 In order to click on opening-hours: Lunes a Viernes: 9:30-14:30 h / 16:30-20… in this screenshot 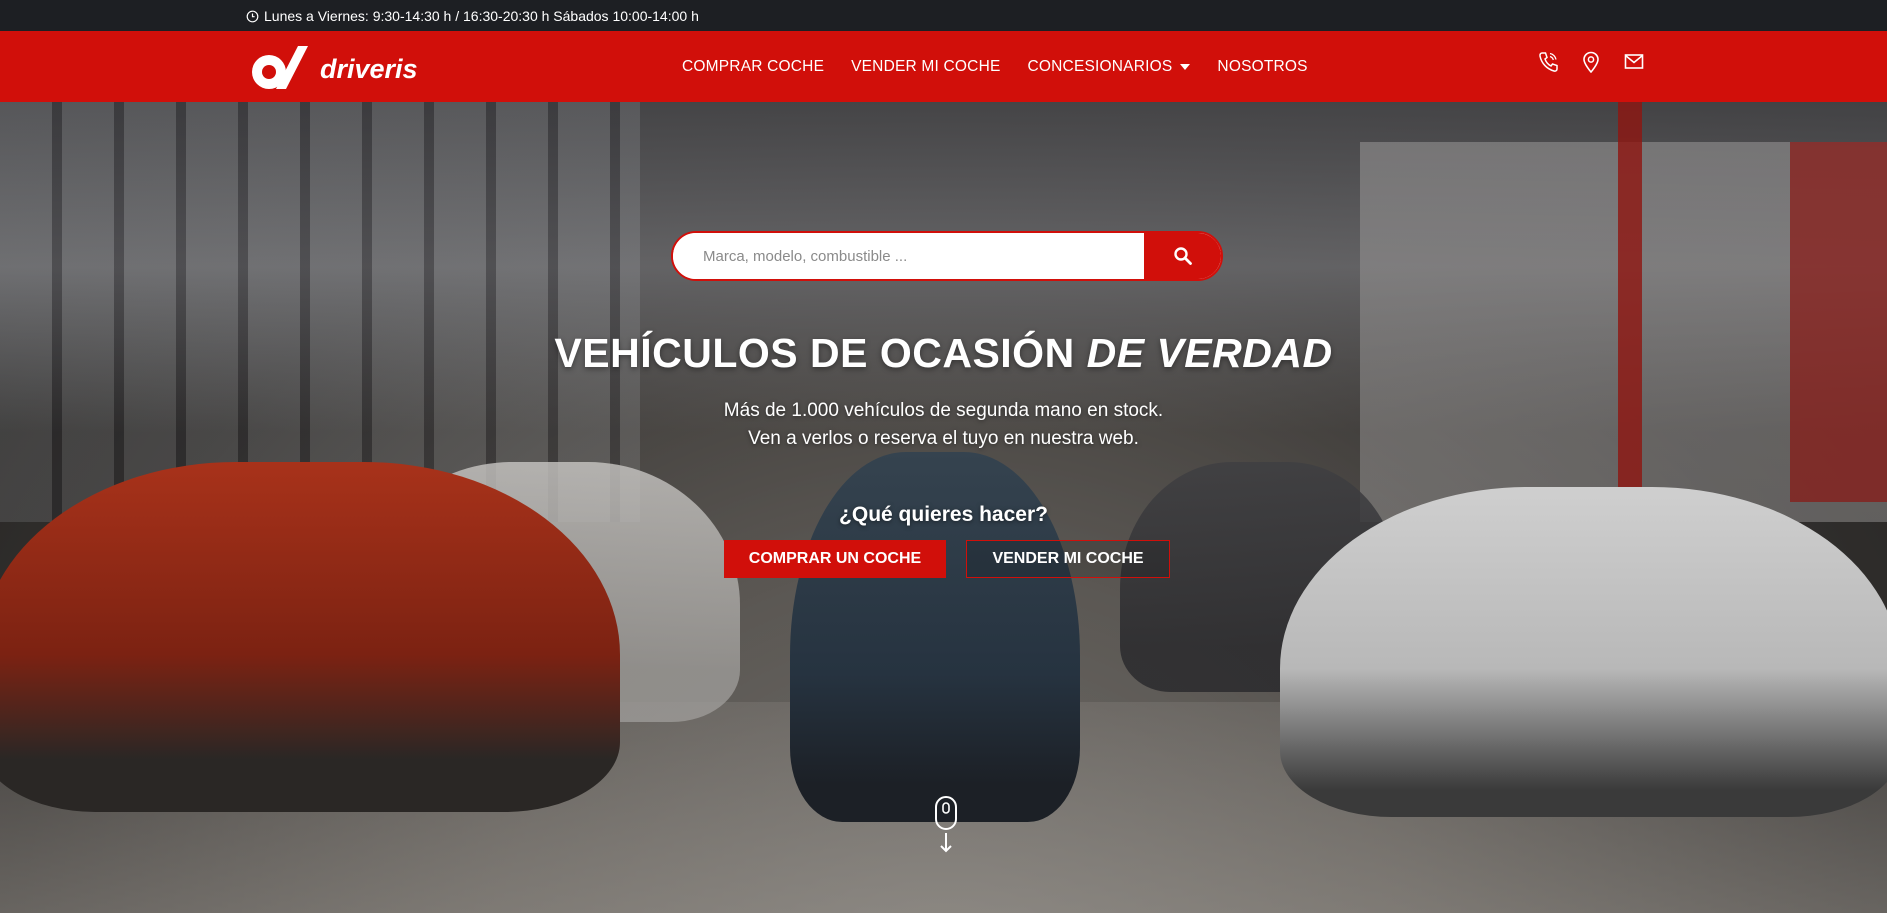, I will do `click(472, 16)`.